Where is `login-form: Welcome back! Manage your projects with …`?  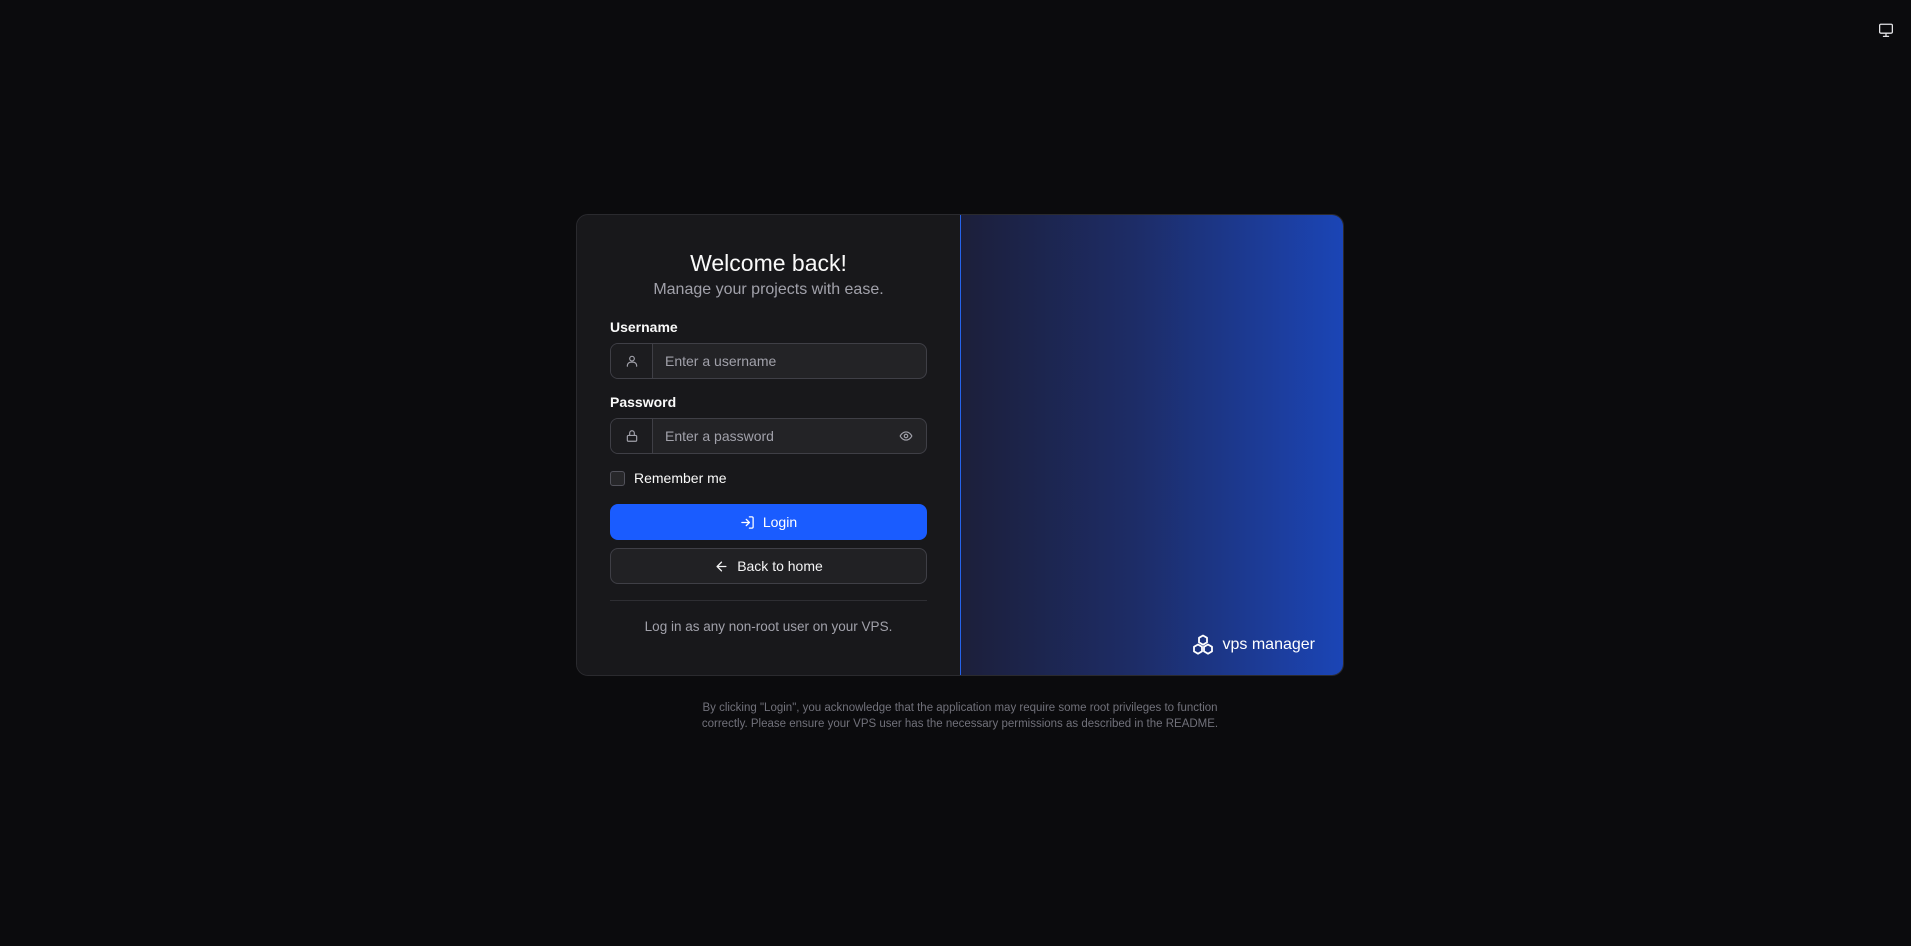
login-form: Welcome back! Manage your projects with … is located at coordinates (769, 445).